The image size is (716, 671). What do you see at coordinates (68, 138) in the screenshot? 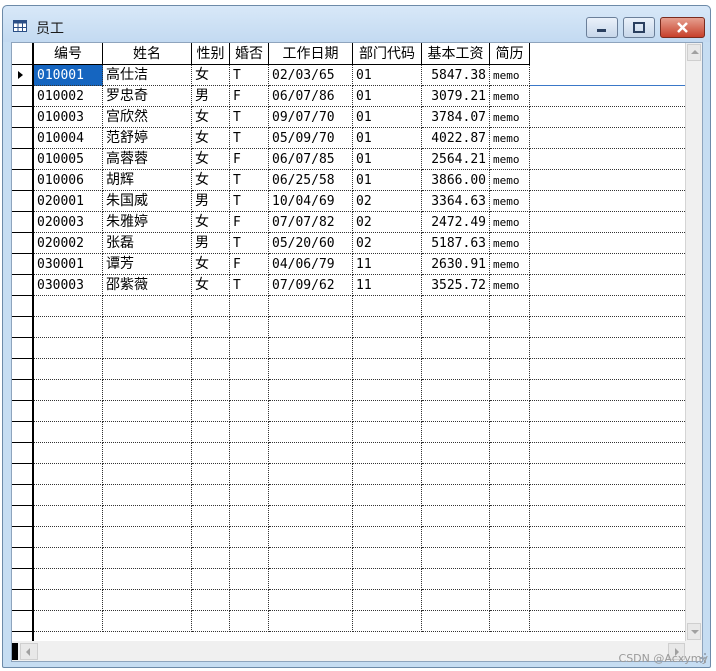
I see `table-cell: 010004` at bounding box center [68, 138].